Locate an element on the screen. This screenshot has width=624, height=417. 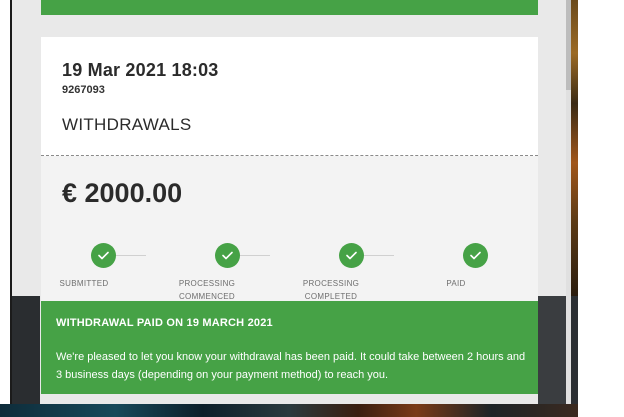
notice-title: WITHDRAWAL PAID ON 19 MARCH 2021 is located at coordinates (164, 323).